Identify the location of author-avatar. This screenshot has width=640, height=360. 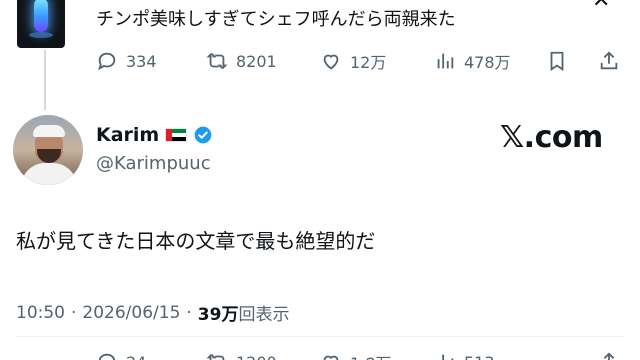
(48, 150).